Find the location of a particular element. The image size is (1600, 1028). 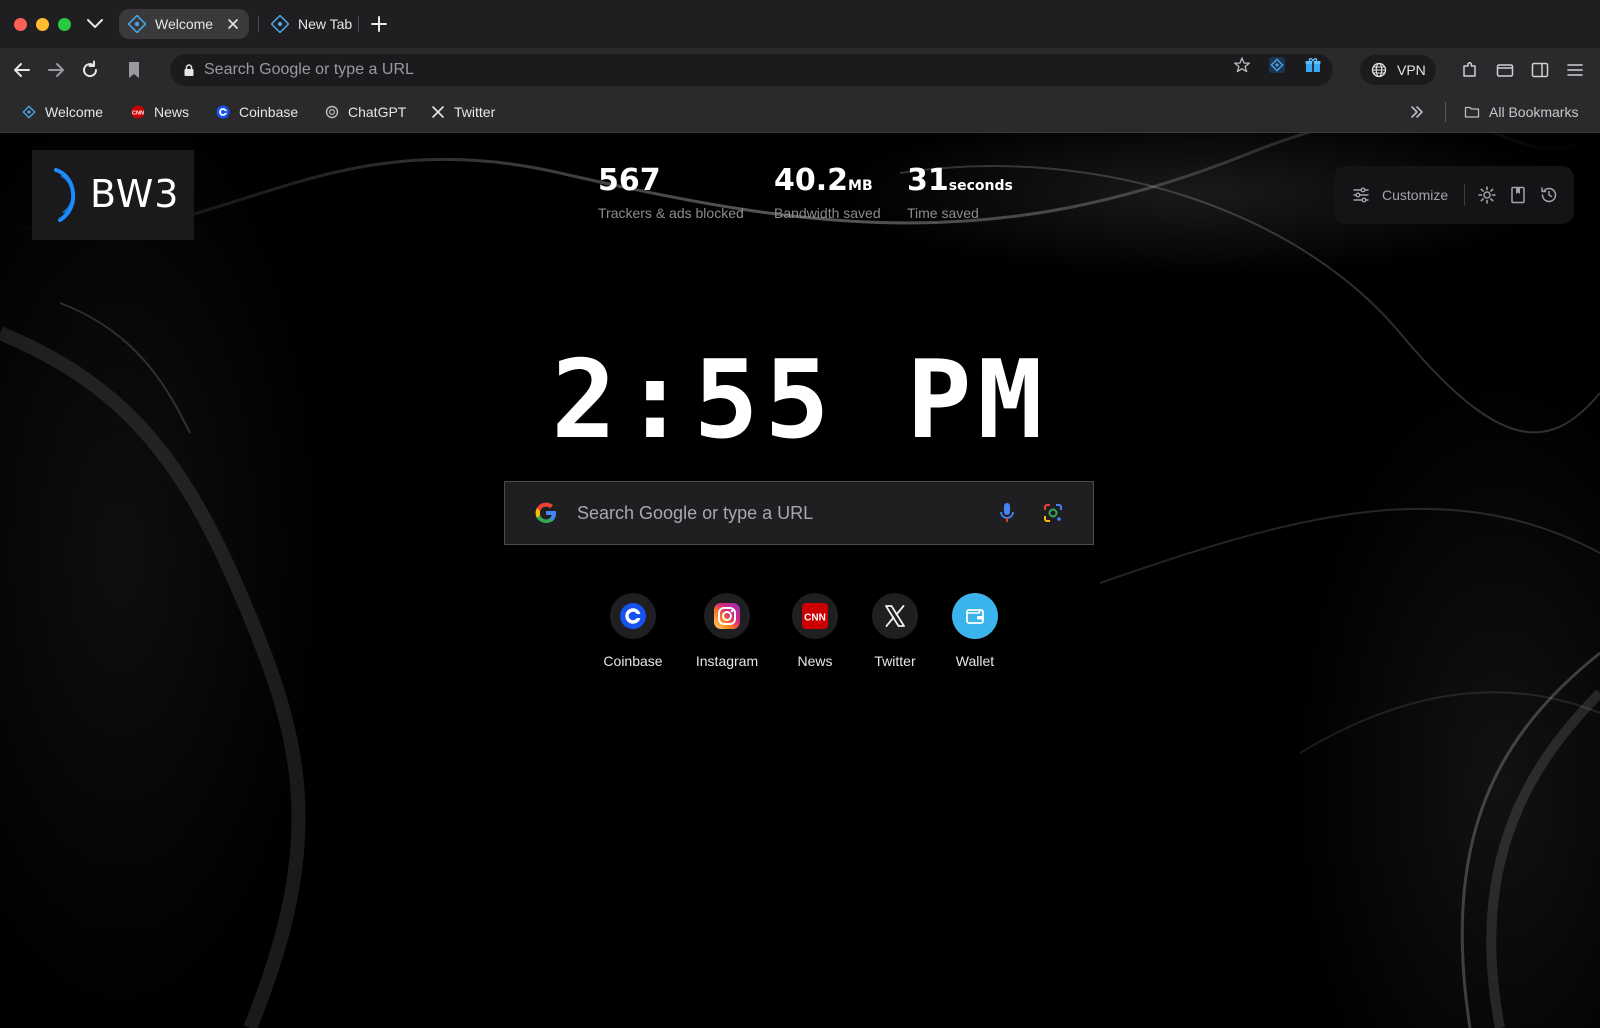

bookmarks-divider is located at coordinates (1445, 112).